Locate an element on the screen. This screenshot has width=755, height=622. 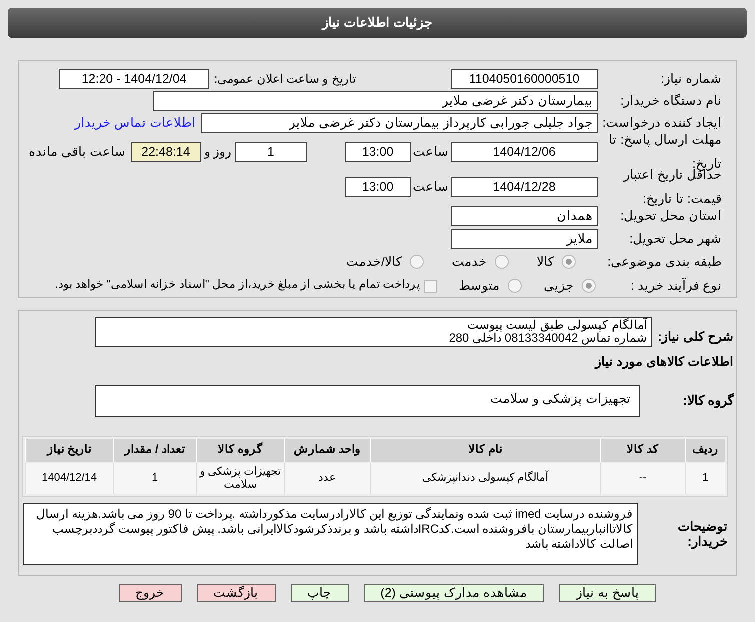
field-label: تاریخ و ساعت اعلان عمومی: is located at coordinates (285, 79).